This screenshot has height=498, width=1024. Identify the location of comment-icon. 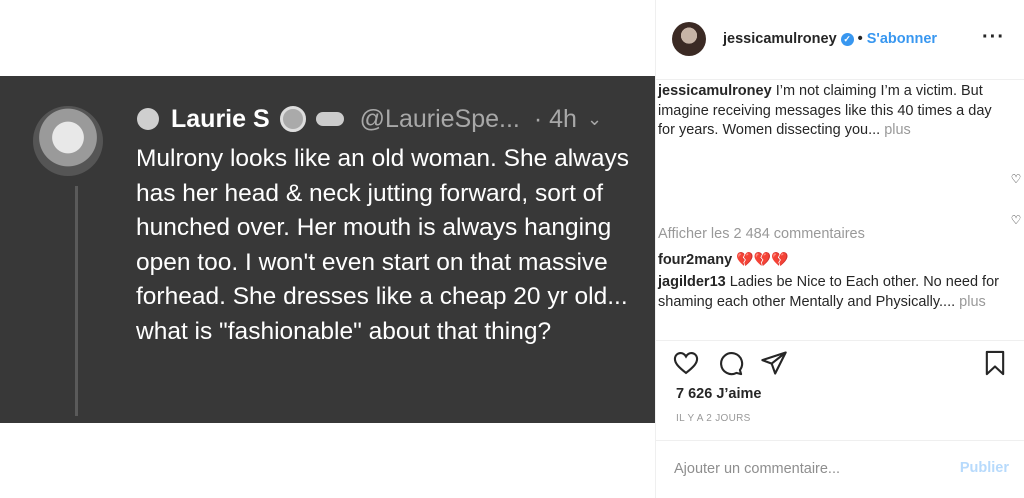
(730, 363).